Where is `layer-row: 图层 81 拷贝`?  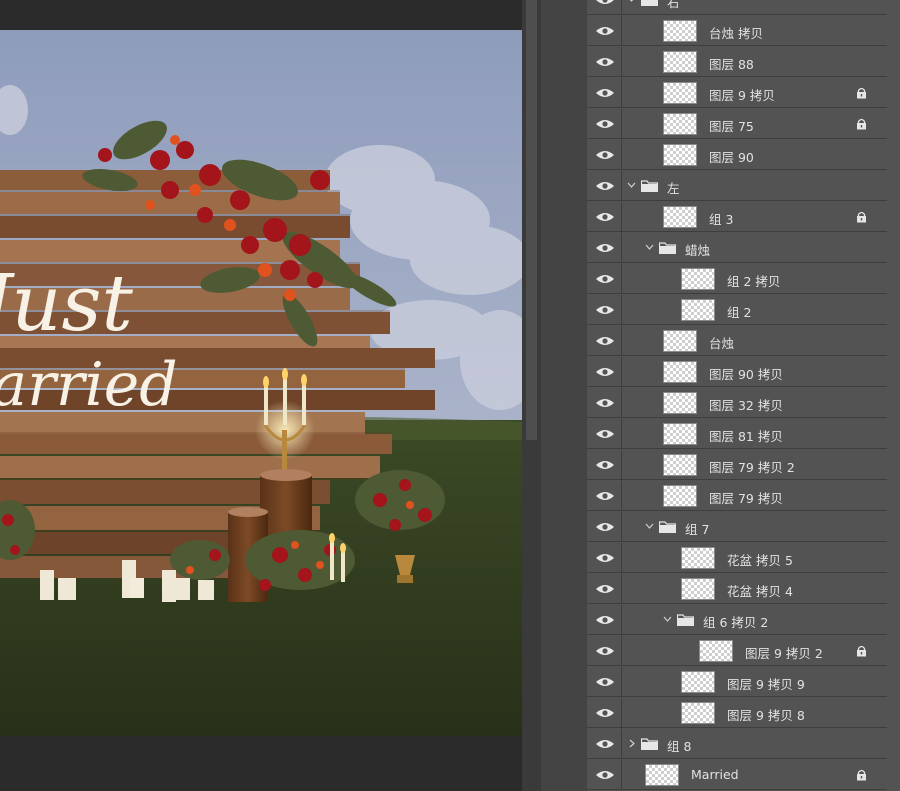
layer-row: 图层 81 拷贝 is located at coordinates (737, 434).